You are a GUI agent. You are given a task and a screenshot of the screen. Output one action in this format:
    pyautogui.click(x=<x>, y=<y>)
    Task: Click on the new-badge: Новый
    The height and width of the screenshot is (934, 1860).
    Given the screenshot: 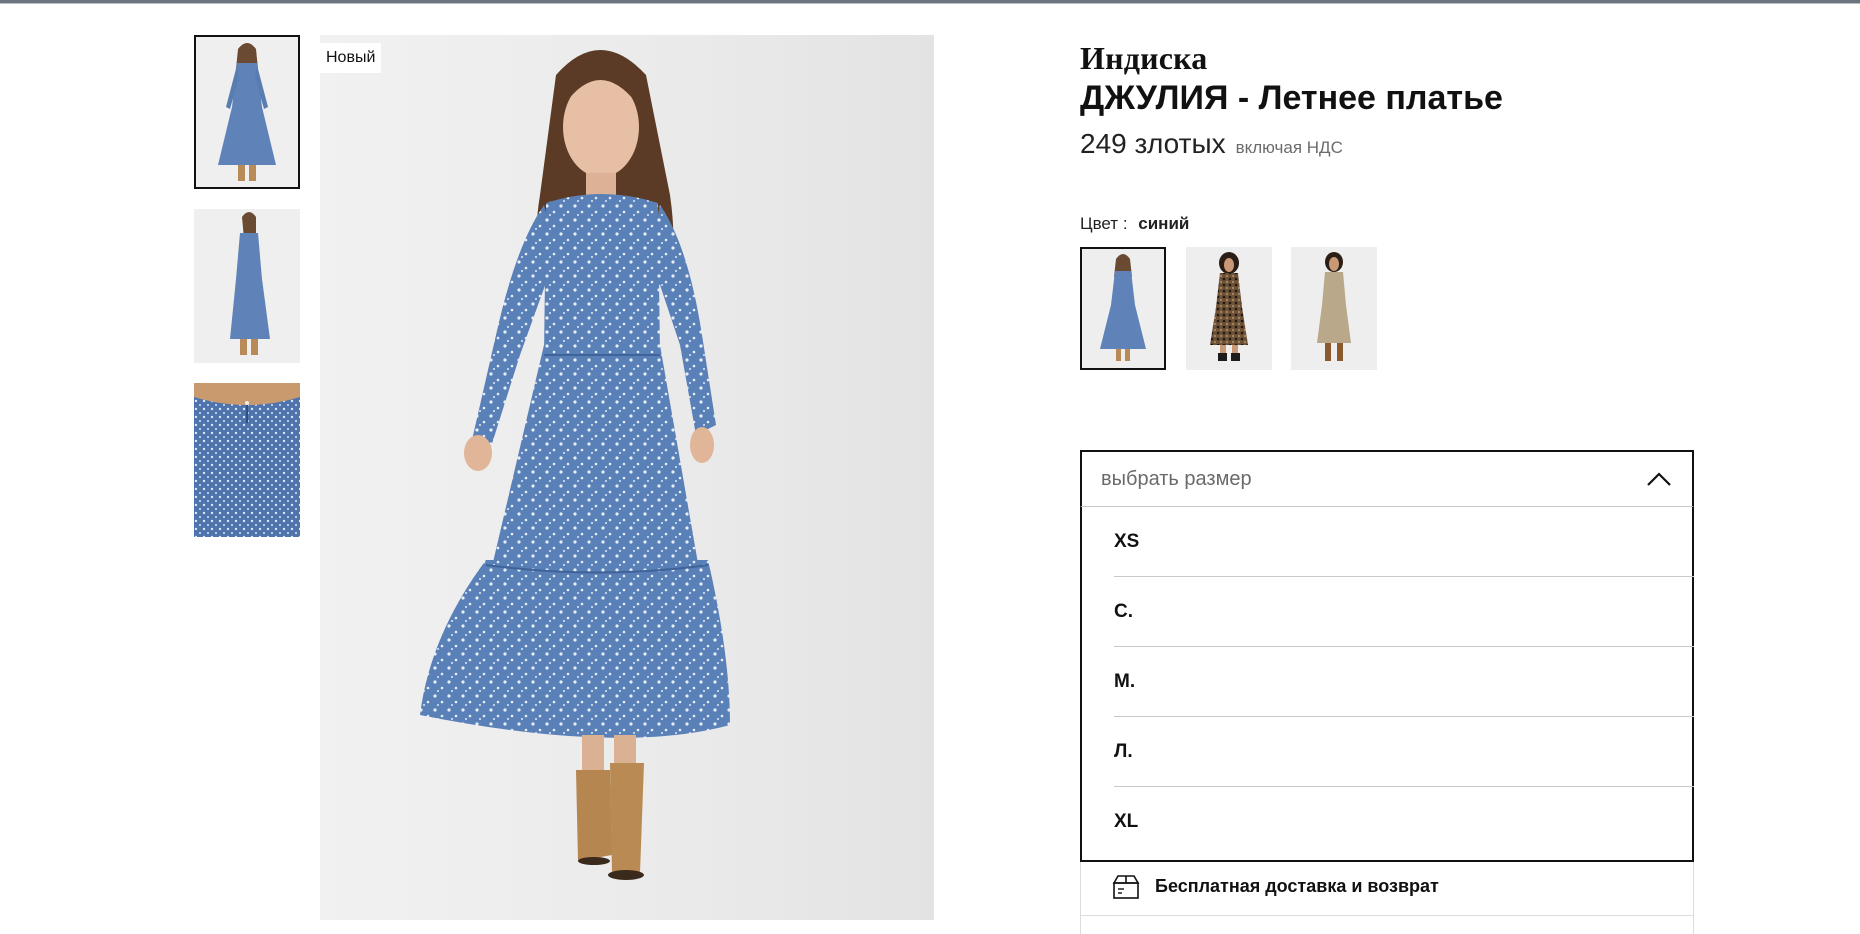 What is the action you would take?
    pyautogui.click(x=351, y=58)
    